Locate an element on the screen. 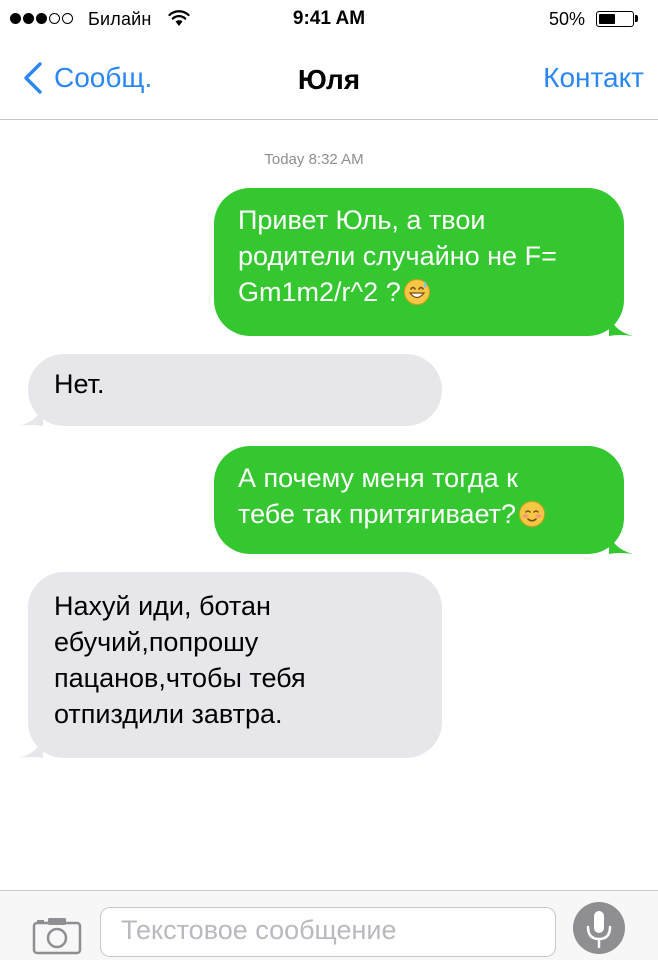 This screenshot has width=658, height=960. grinning-sweat-emoji-icon is located at coordinates (416, 292).